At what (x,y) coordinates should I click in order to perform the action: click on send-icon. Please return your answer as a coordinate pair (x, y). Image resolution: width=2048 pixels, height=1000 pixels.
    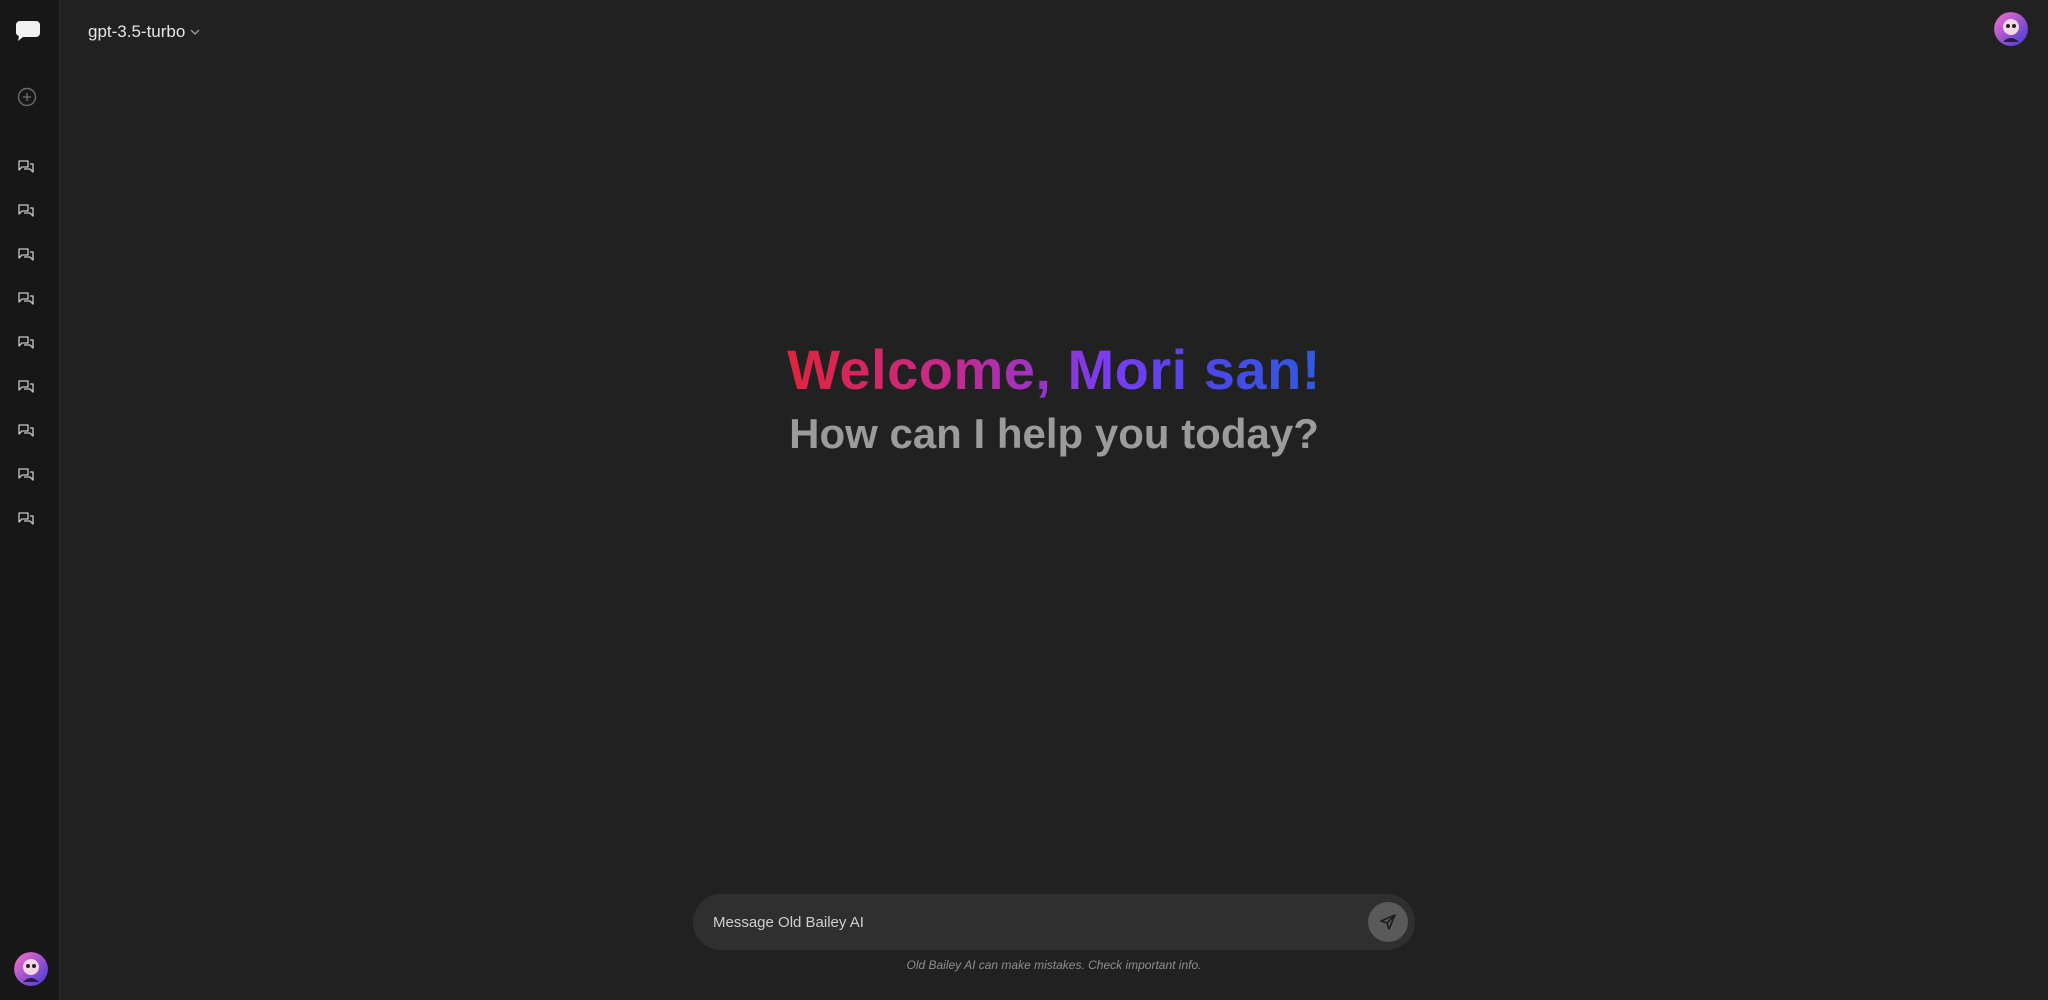
    Looking at the image, I should click on (1388, 922).